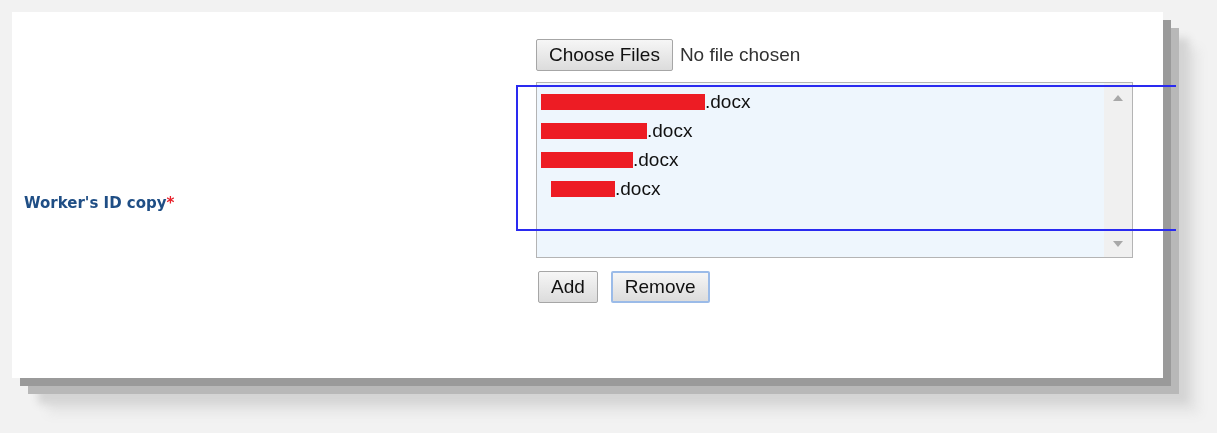 The width and height of the screenshot is (1217, 433). What do you see at coordinates (1118, 98) in the screenshot?
I see `scroll-up-icon` at bounding box center [1118, 98].